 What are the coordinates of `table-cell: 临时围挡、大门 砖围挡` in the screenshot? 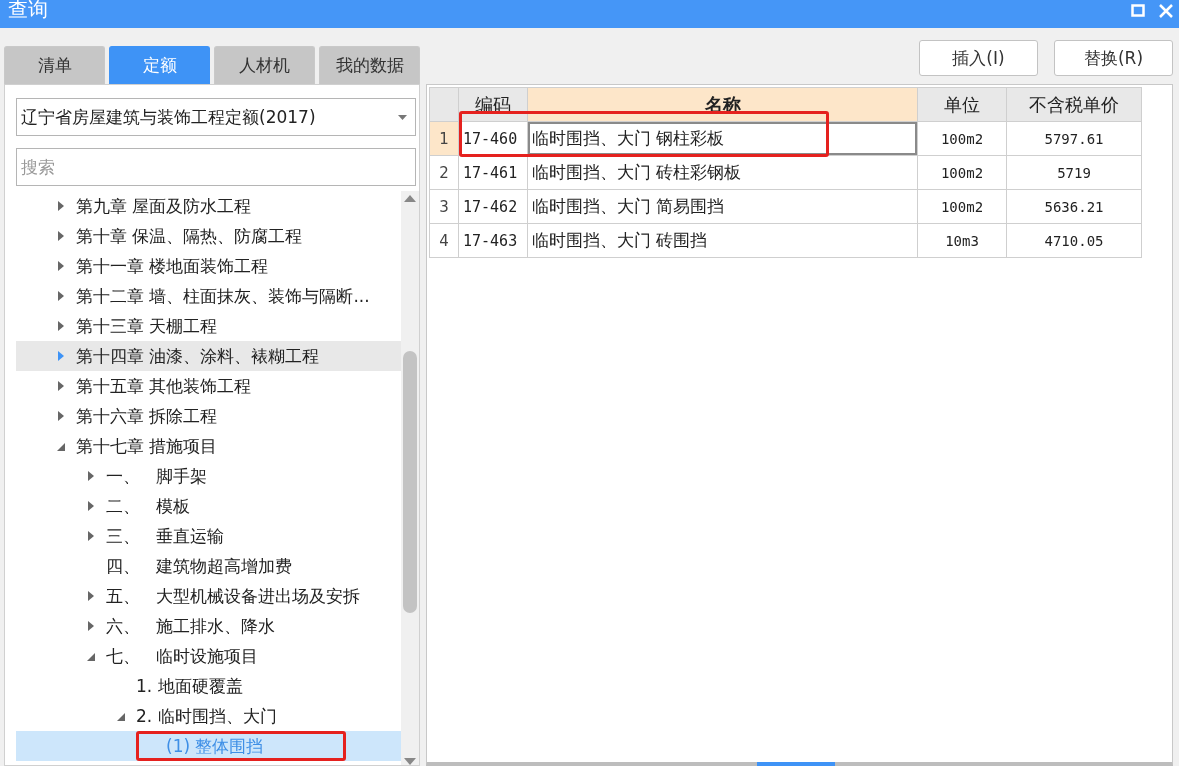 It's located at (722, 240).